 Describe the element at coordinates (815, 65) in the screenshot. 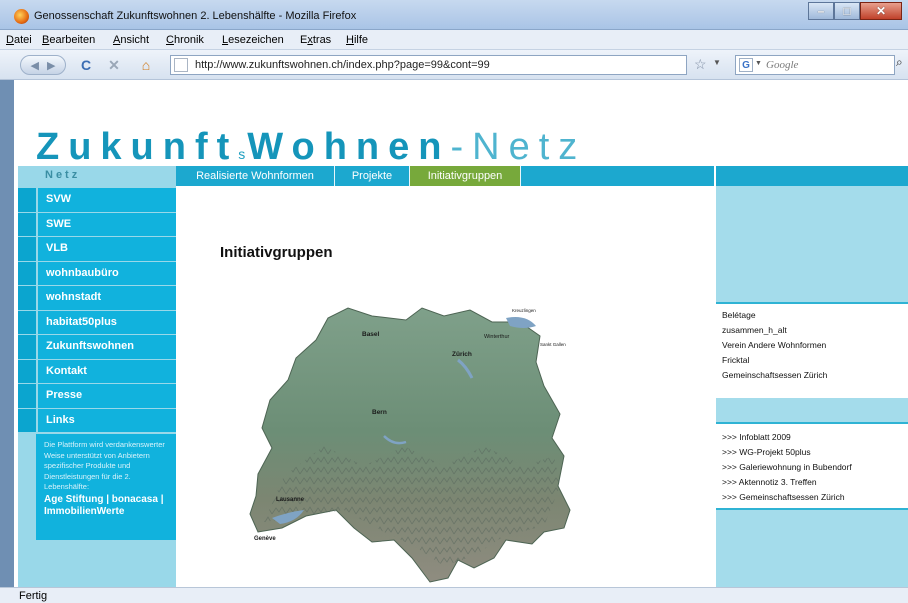

I see `search-bar: G ▼ Google` at that location.